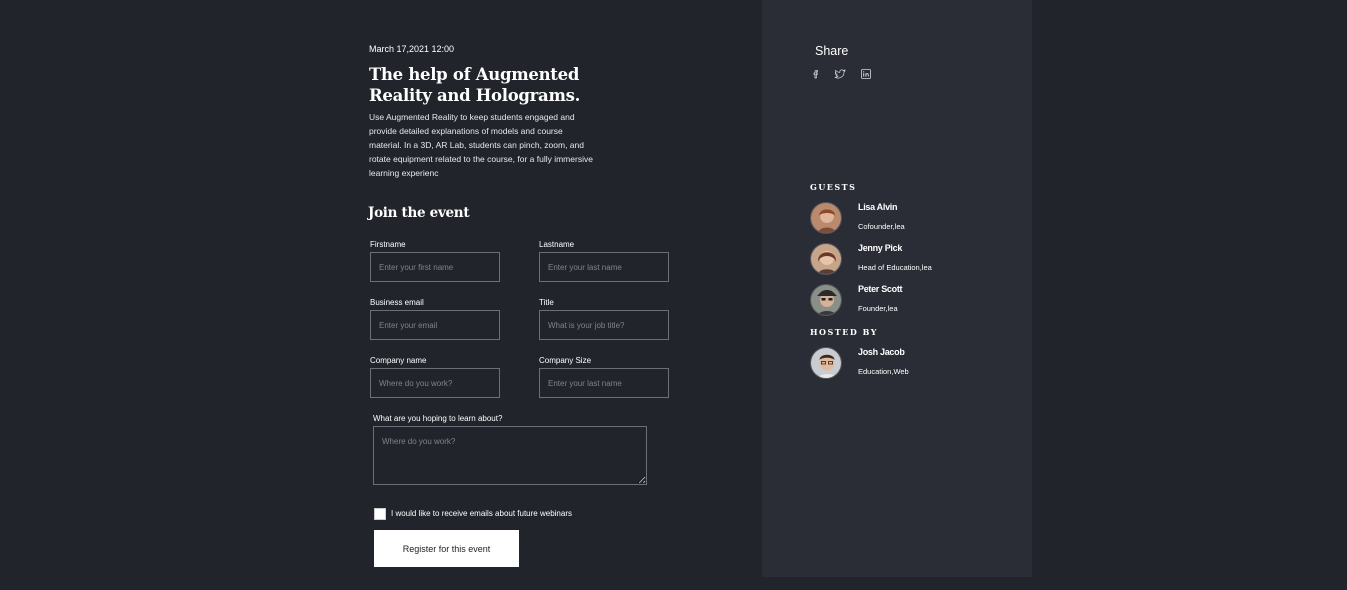  I want to click on guests-heading: GUESTS, so click(833, 187).